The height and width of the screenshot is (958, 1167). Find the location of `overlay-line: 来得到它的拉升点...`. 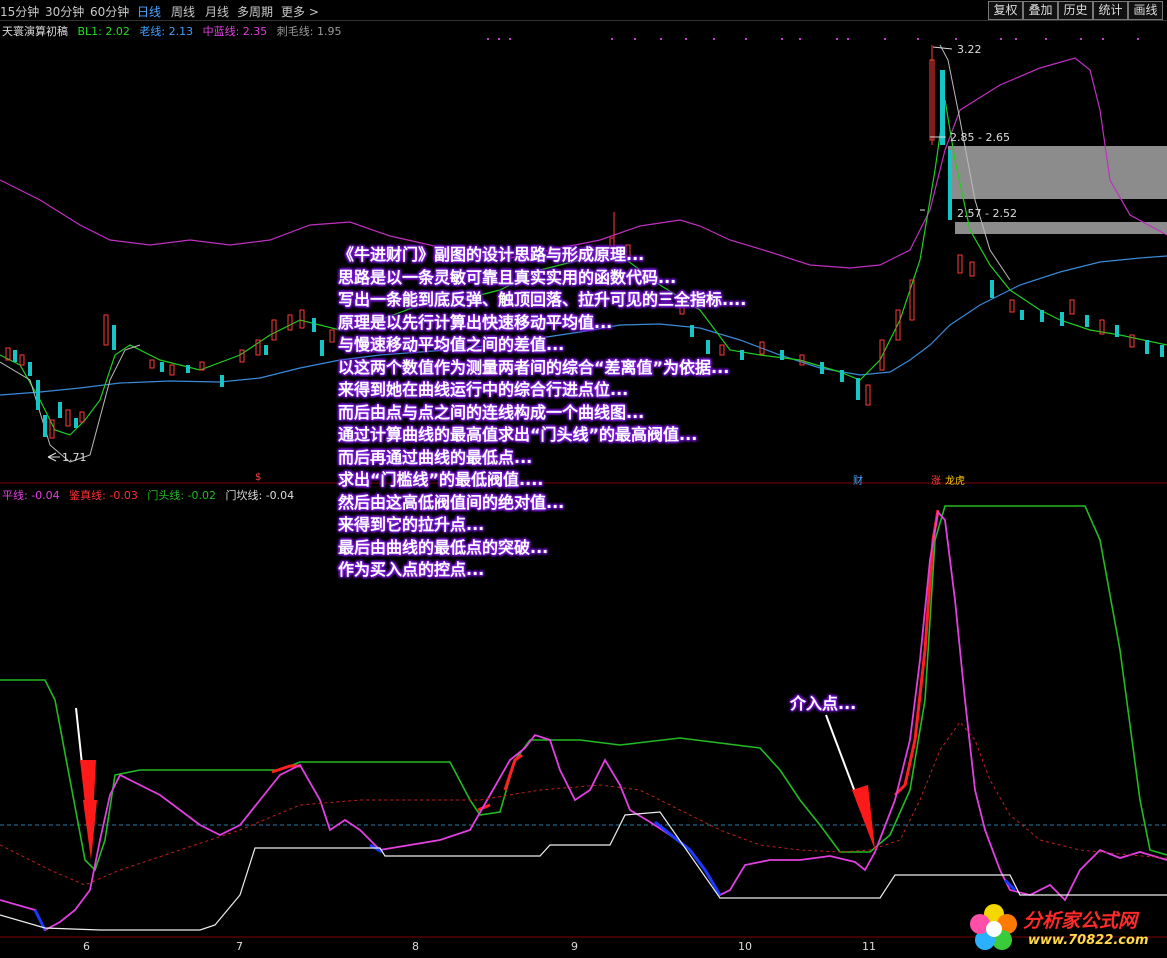

overlay-line: 来得到它的拉升点... is located at coordinates (411, 524).